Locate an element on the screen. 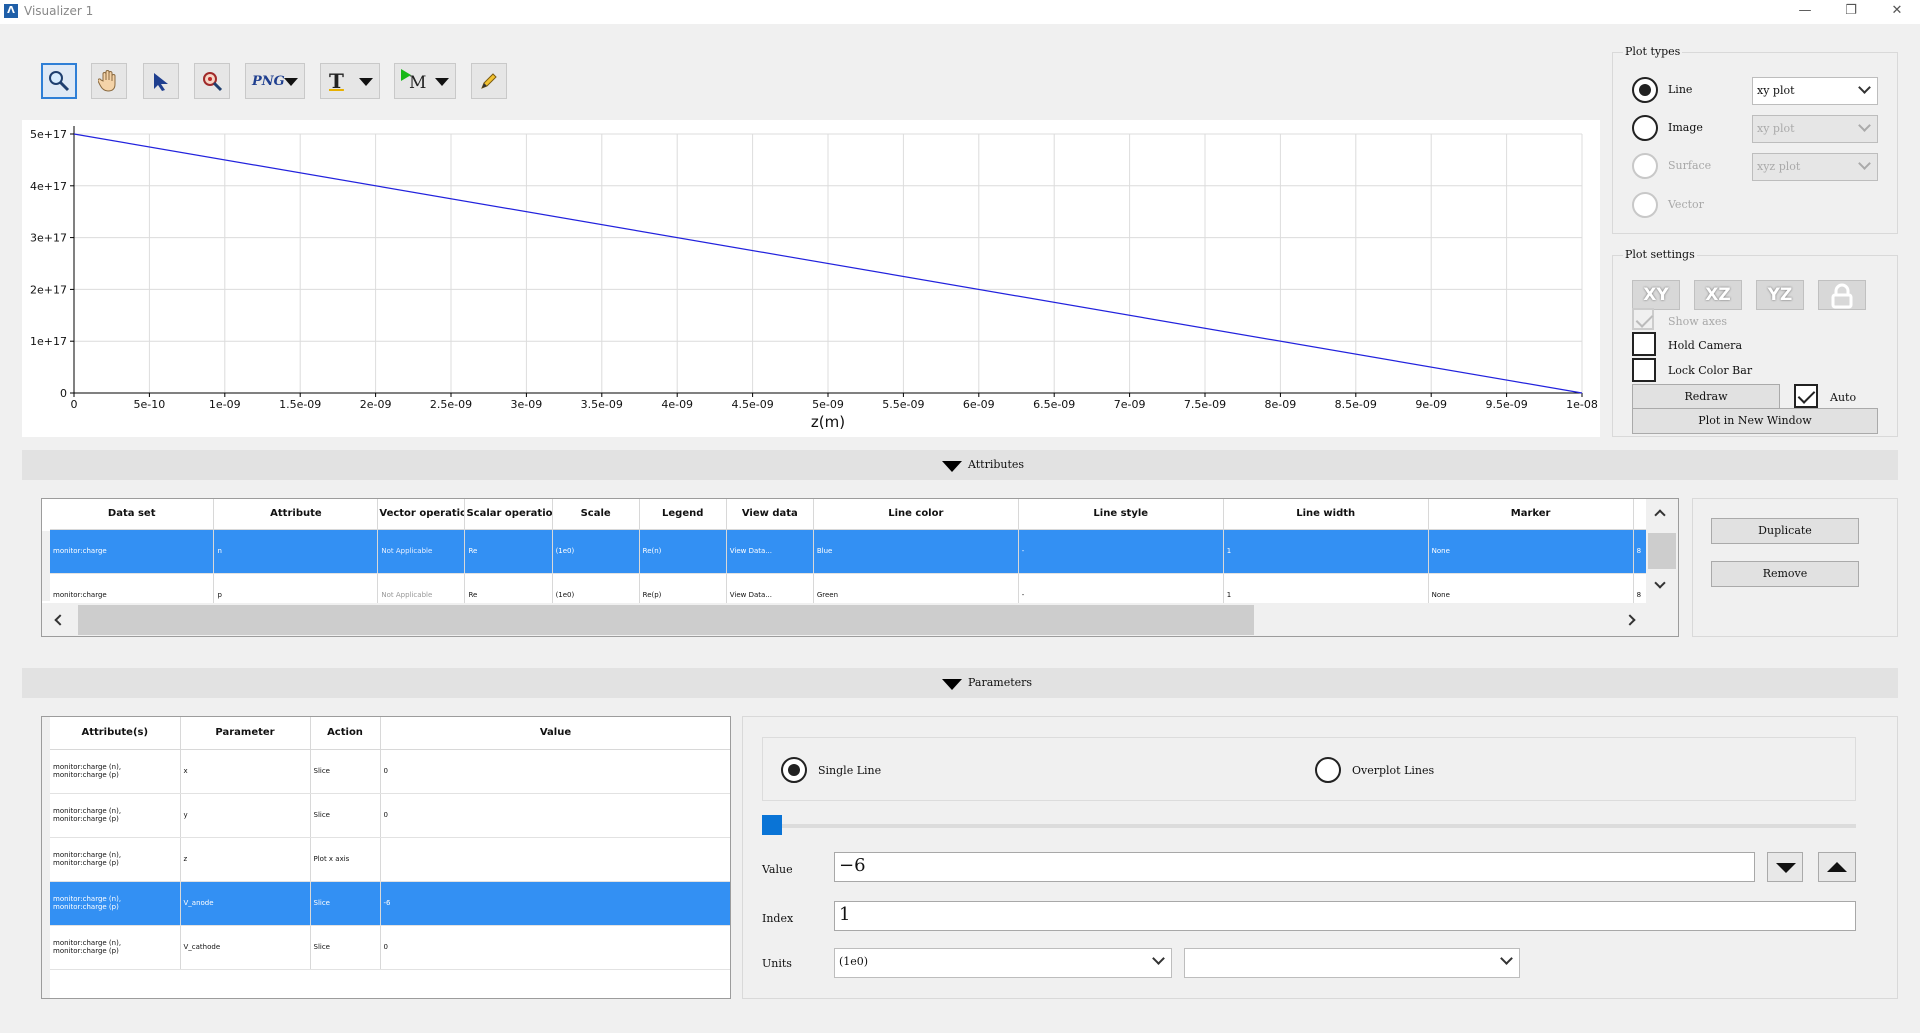  table-cell: Plot x axis is located at coordinates (345, 859).